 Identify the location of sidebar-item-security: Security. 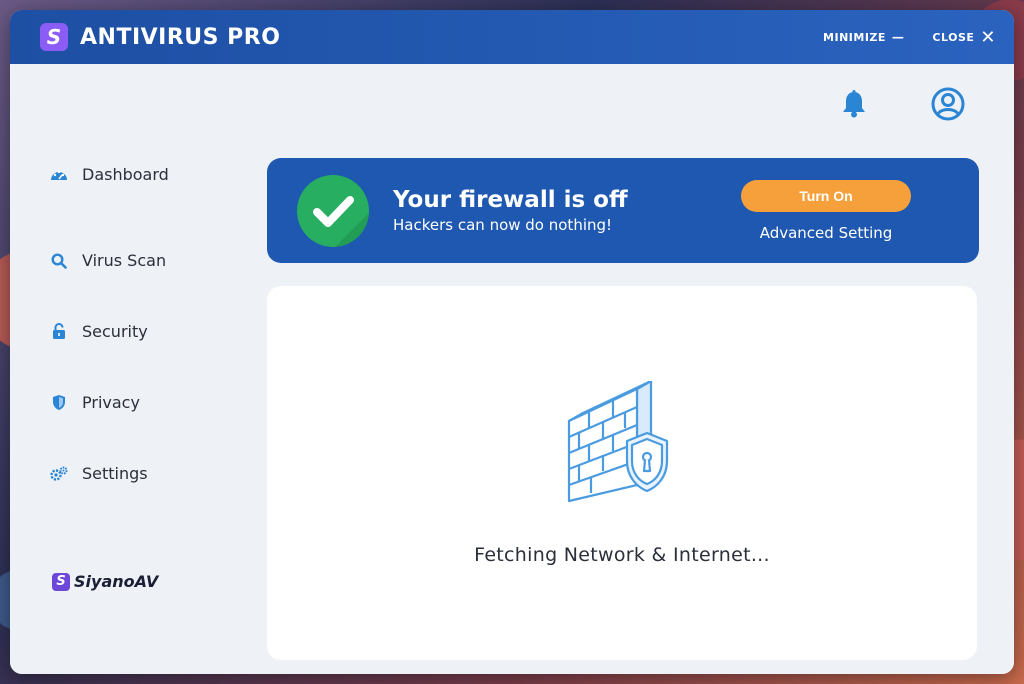
(148, 331).